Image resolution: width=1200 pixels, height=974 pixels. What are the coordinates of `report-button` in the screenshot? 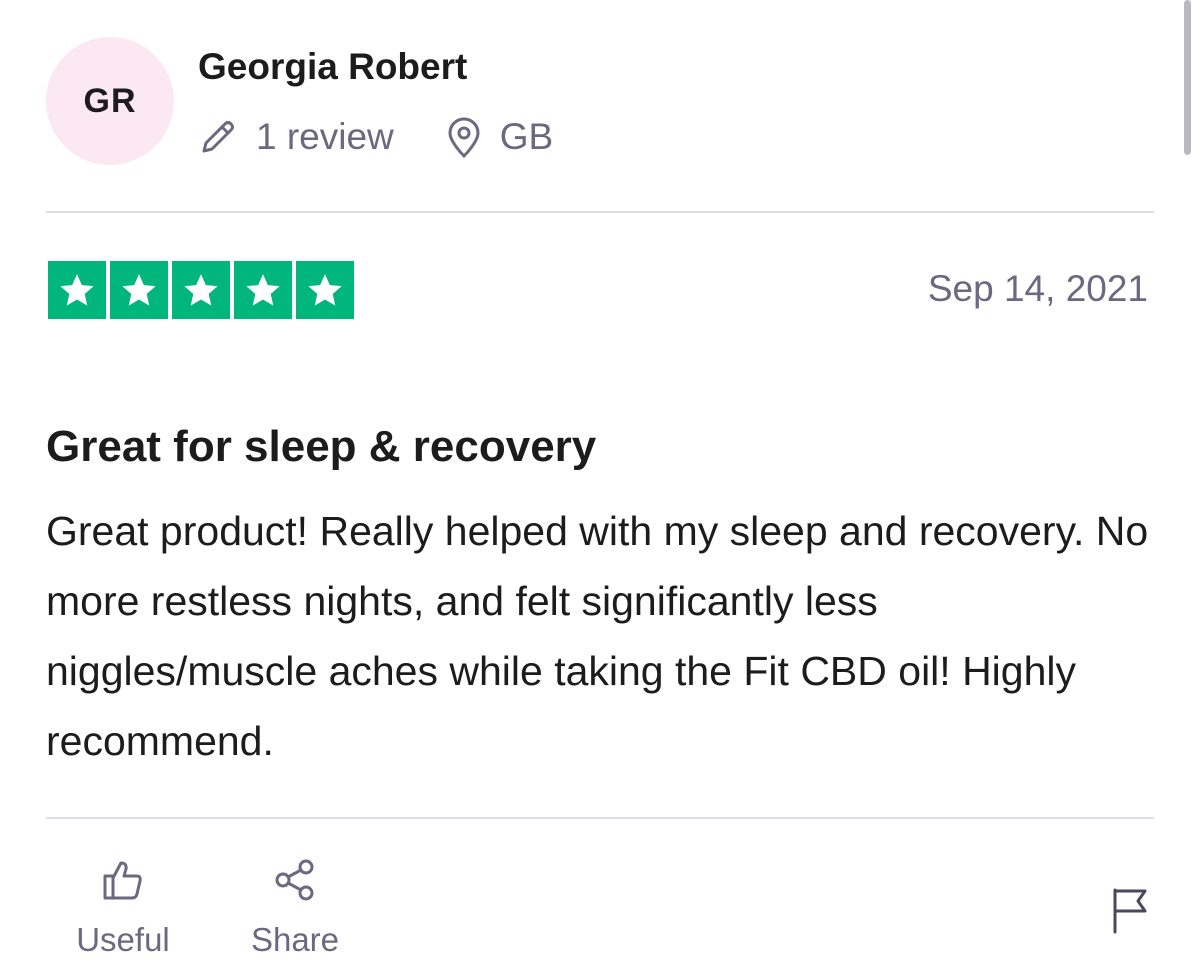 It's located at (1130, 912).